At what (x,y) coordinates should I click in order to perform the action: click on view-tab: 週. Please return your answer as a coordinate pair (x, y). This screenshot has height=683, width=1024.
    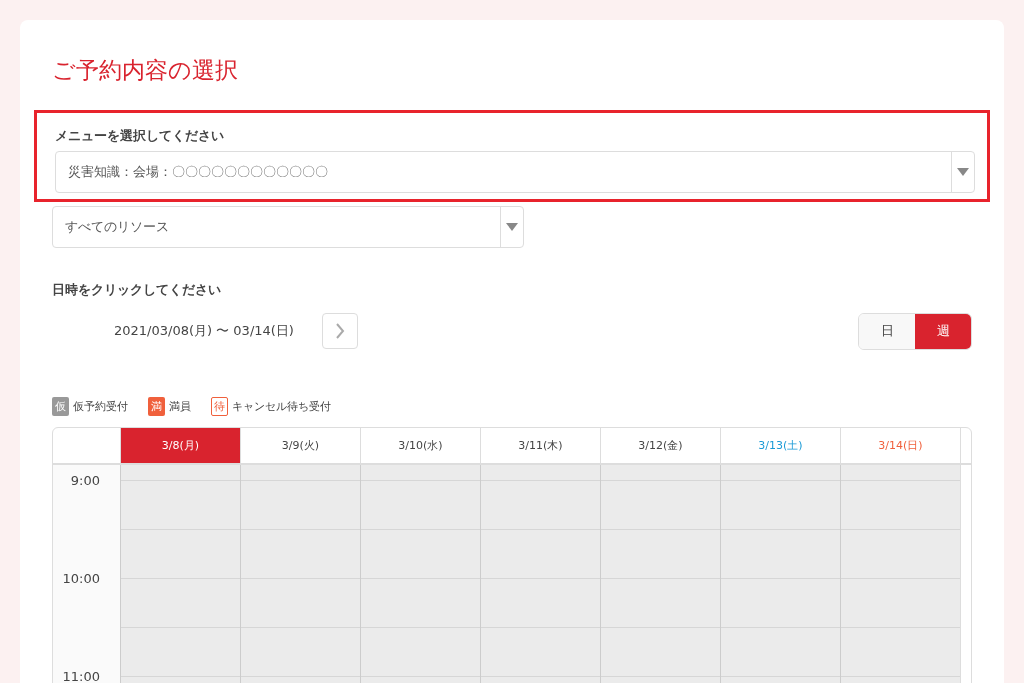
    Looking at the image, I should click on (943, 331).